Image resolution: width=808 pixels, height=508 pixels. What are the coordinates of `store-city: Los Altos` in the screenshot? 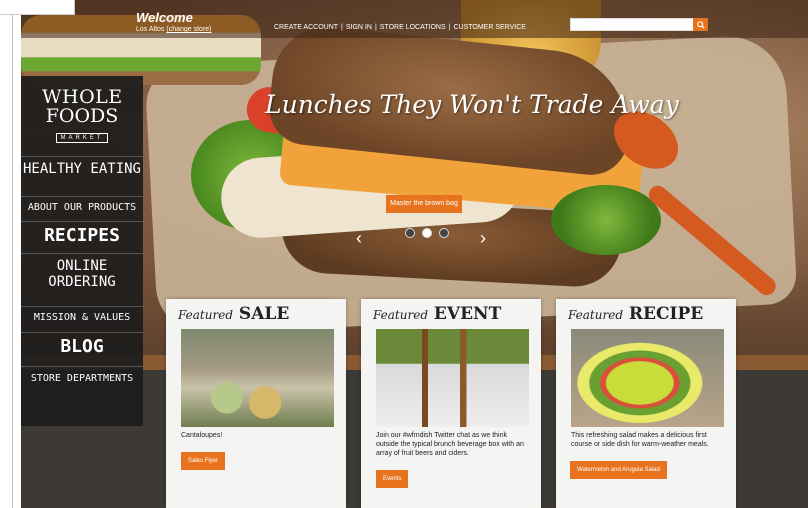 It's located at (150, 29).